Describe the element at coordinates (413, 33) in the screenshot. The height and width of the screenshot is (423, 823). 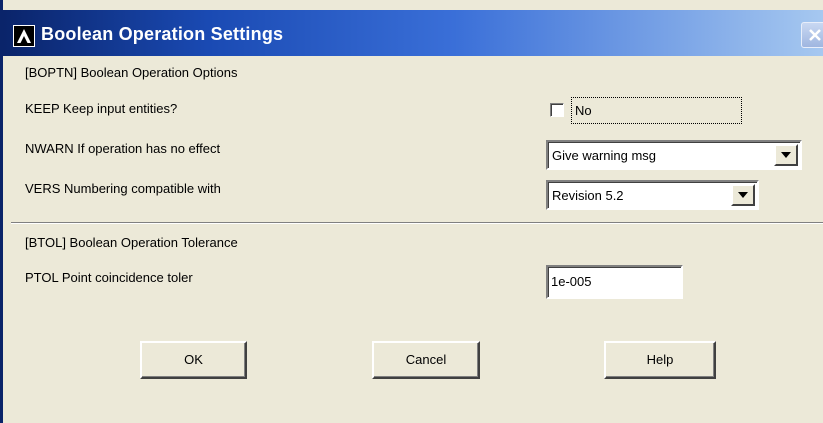
I see `title-bar: Boolean Operation Settings` at that location.